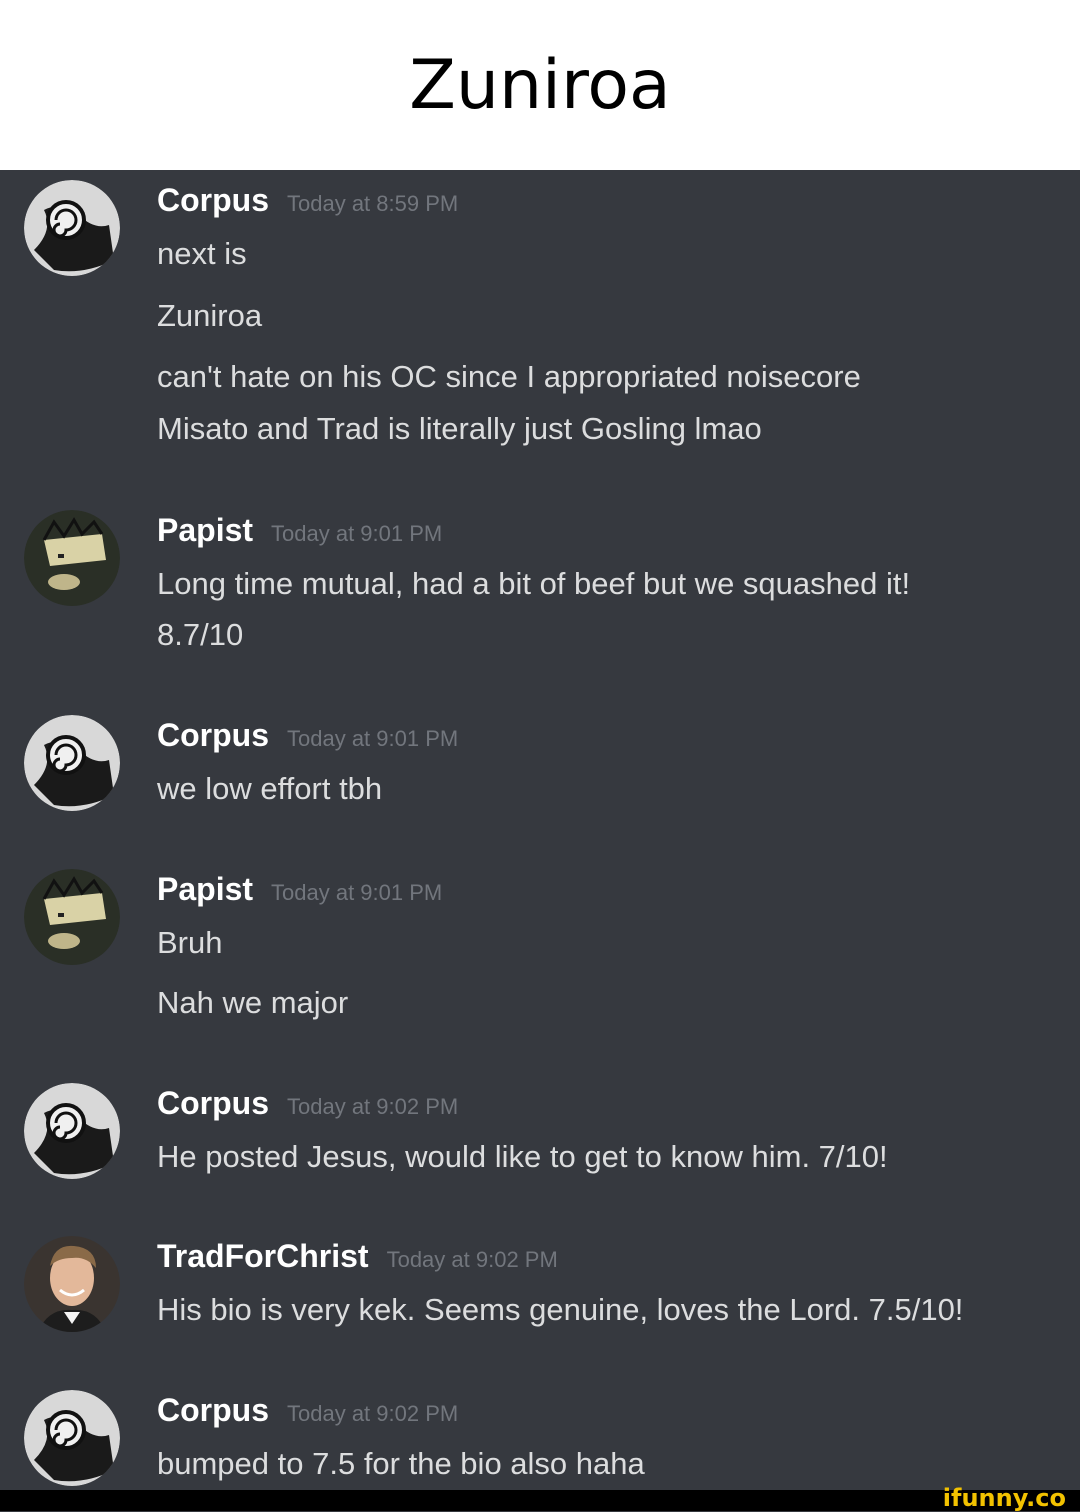 Image resolution: width=1080 pixels, height=1512 pixels. I want to click on message-header: Corpus Today at 9:01 PM, so click(307, 735).